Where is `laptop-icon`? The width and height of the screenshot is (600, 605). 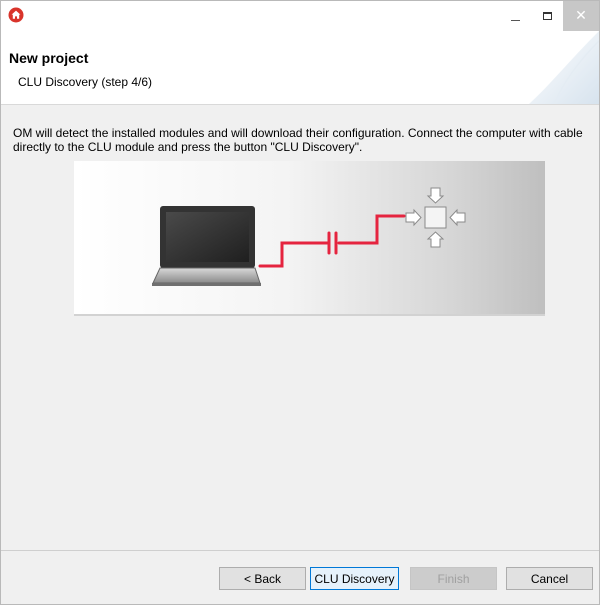
laptop-icon is located at coordinates (206, 246).